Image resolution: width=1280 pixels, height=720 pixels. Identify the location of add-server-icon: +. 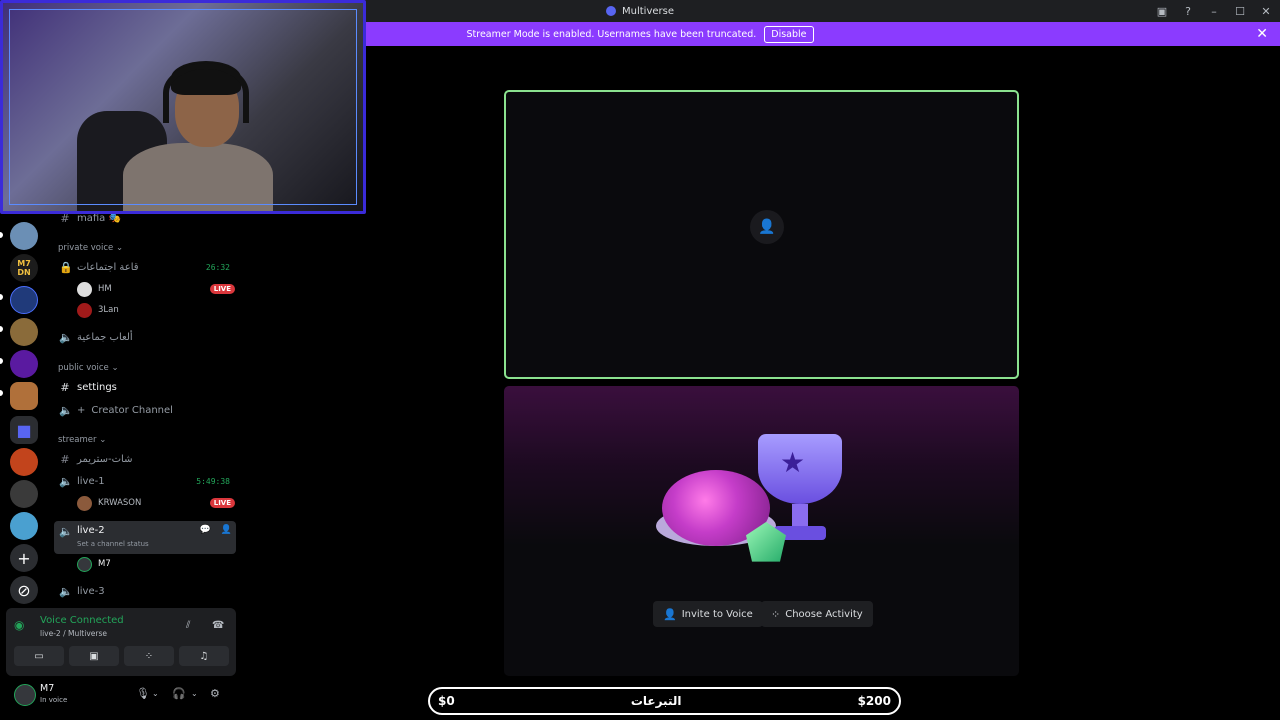
(24, 558).